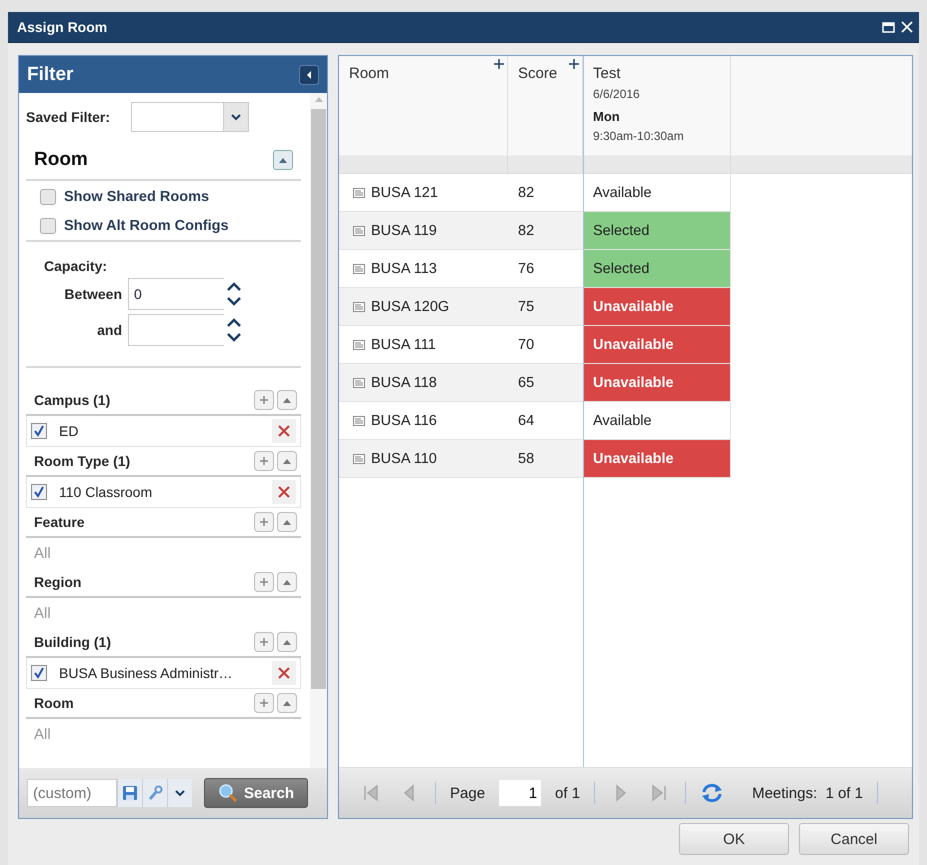 Image resolution: width=927 pixels, height=865 pixels. What do you see at coordinates (545, 383) in the screenshot?
I see `table-cell: 65` at bounding box center [545, 383].